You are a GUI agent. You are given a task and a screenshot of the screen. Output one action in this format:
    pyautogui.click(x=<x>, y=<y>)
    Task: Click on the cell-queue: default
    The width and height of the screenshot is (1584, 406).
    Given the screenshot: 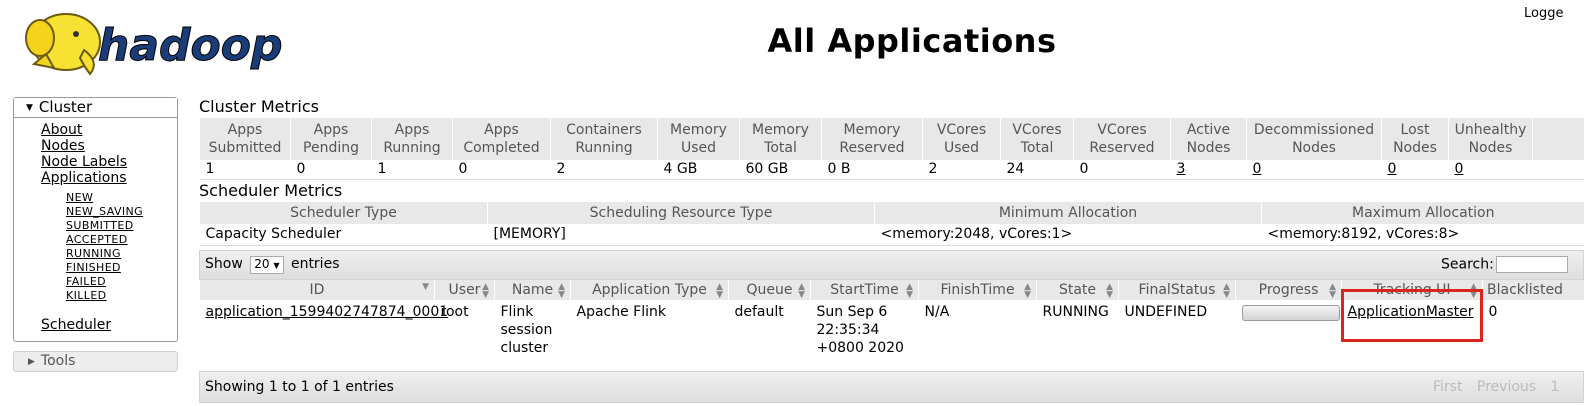 What is the action you would take?
    pyautogui.click(x=759, y=312)
    